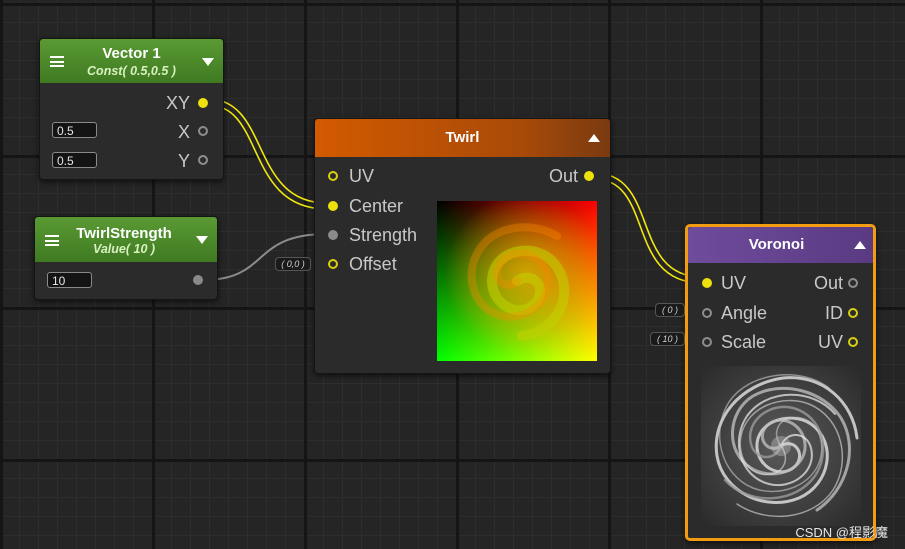 The image size is (905, 549). I want to click on scale-default-badge: ( 10 ), so click(667, 339).